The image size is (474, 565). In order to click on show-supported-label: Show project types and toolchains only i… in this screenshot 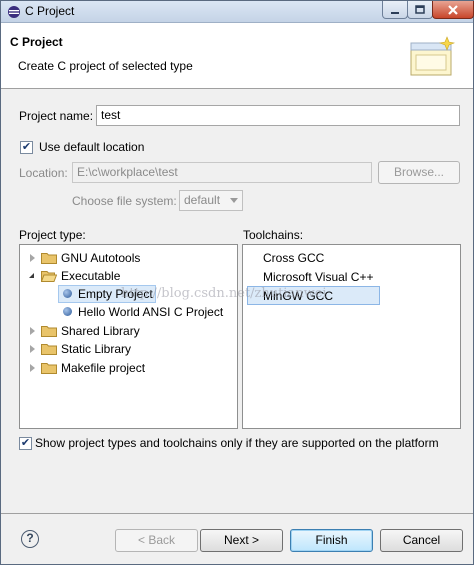, I will do `click(237, 443)`.